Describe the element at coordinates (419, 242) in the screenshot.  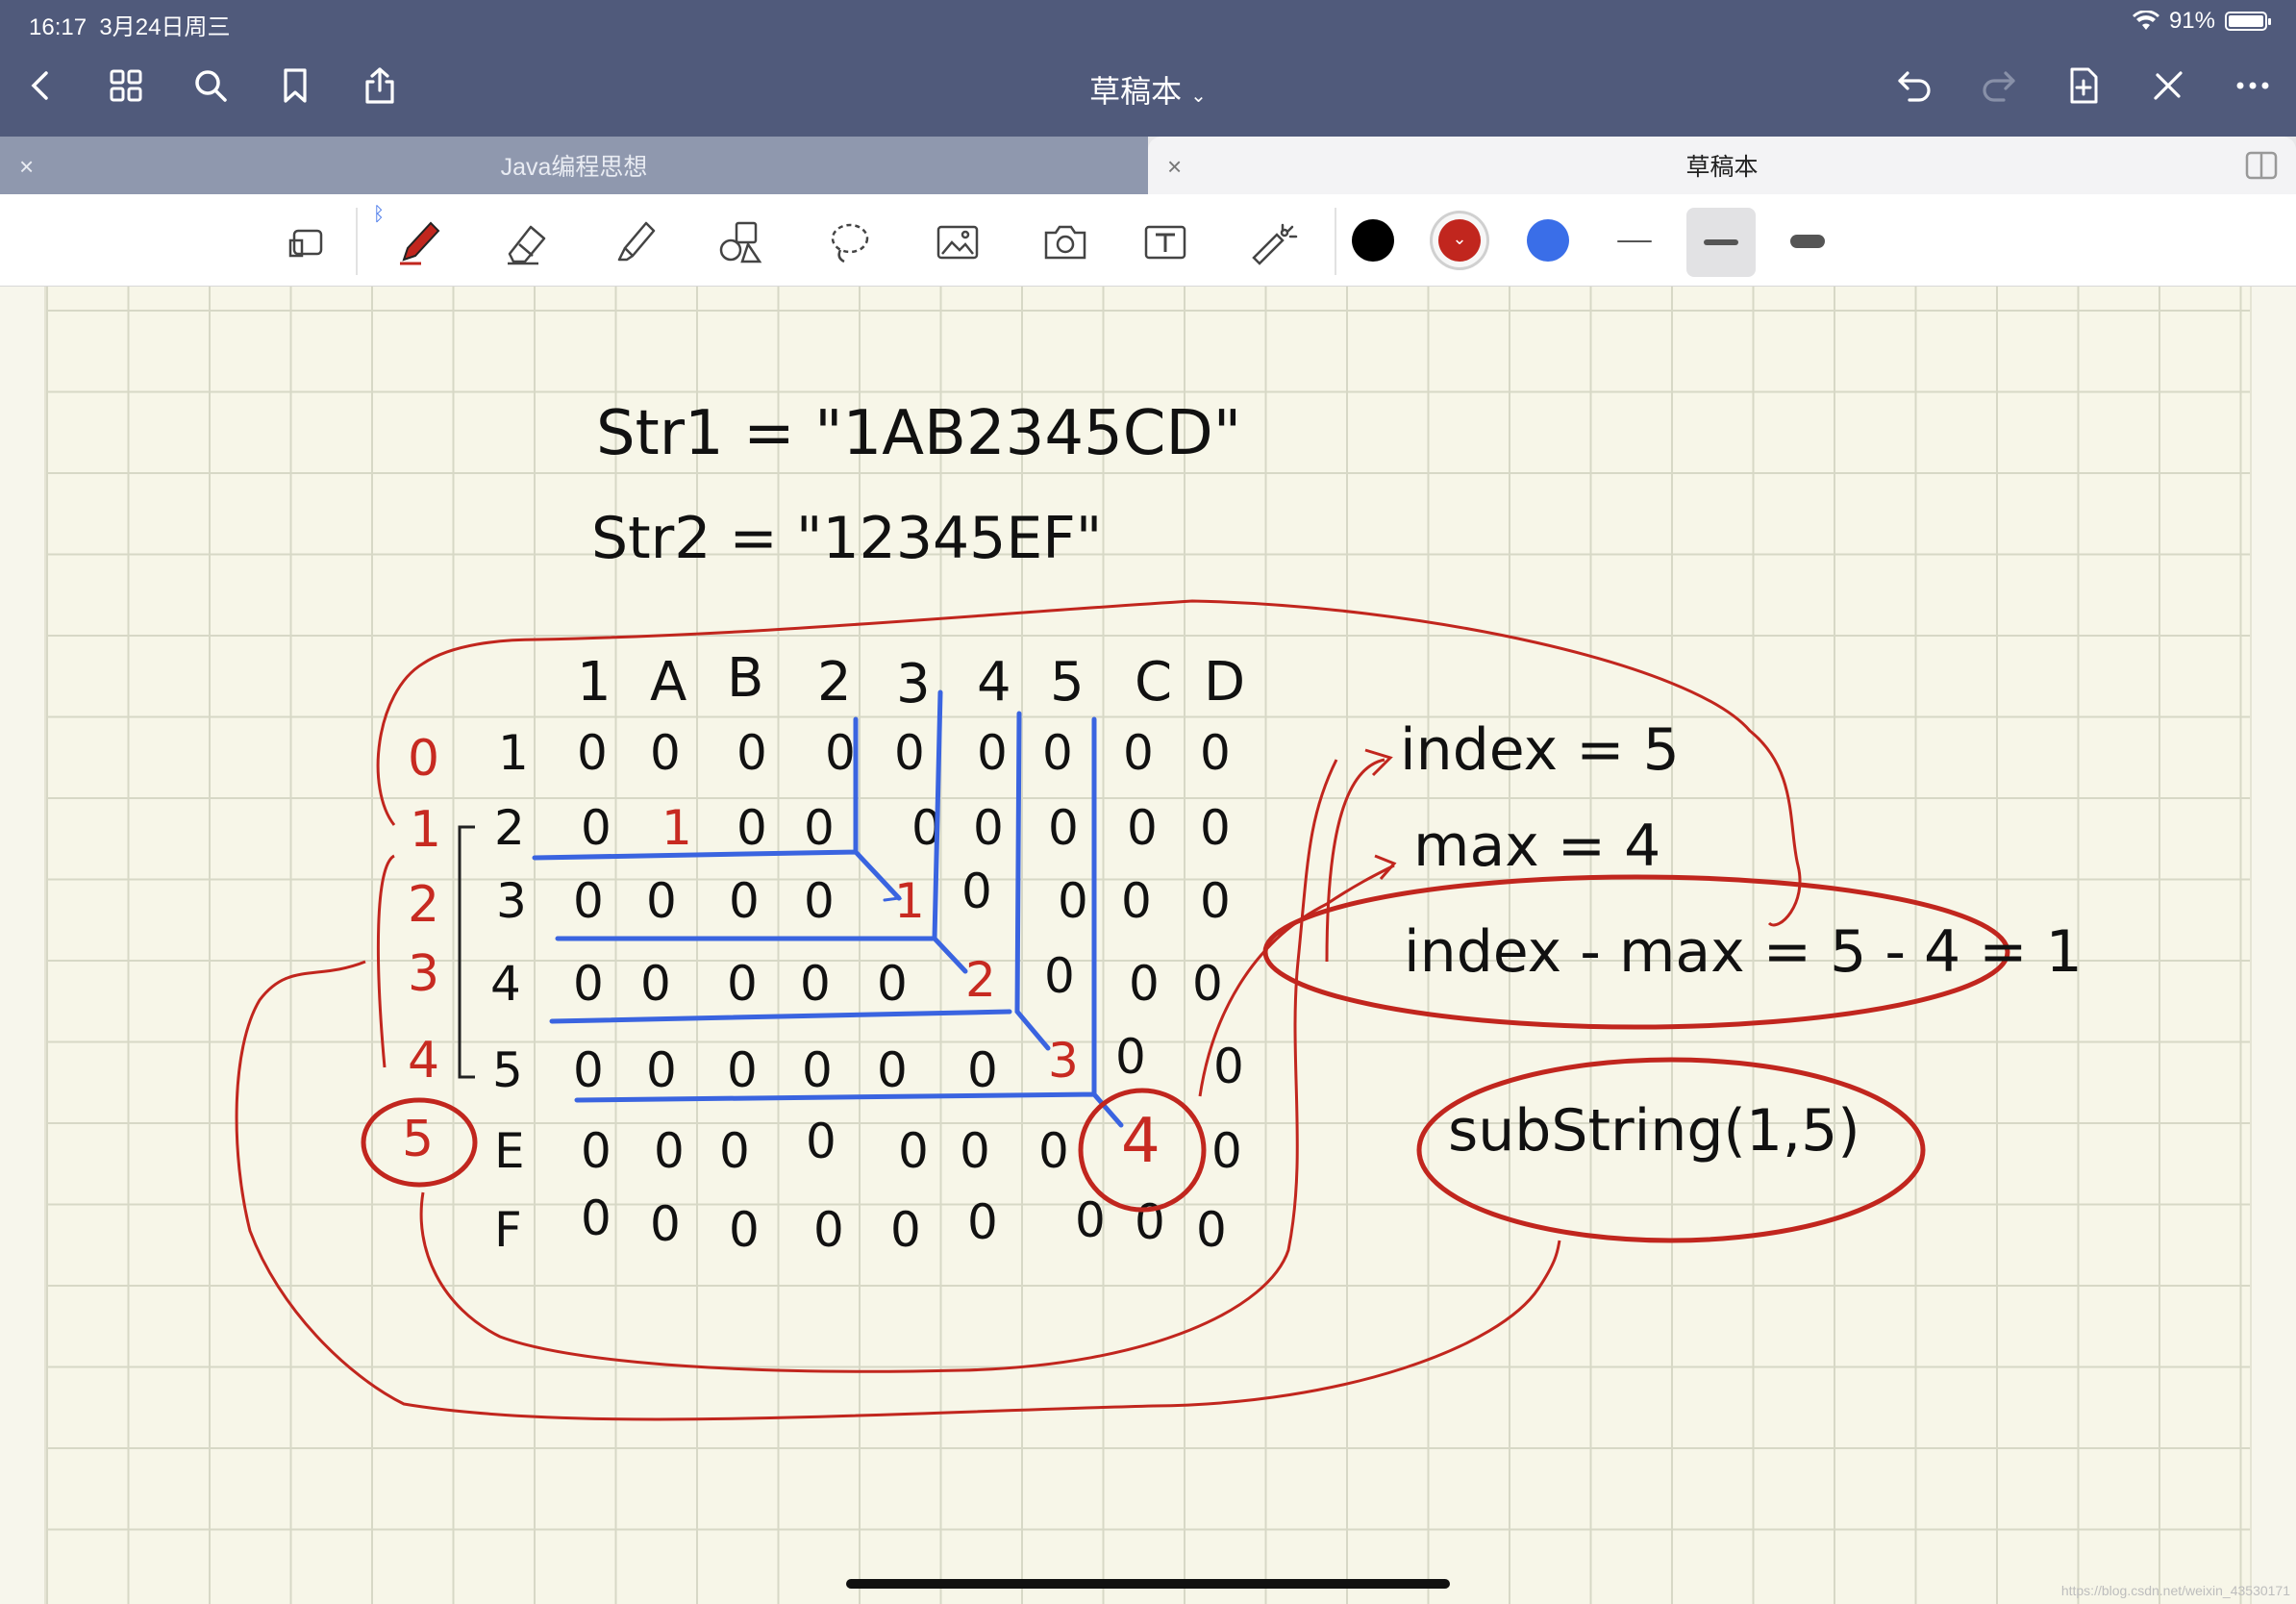
I see `pen-icon` at that location.